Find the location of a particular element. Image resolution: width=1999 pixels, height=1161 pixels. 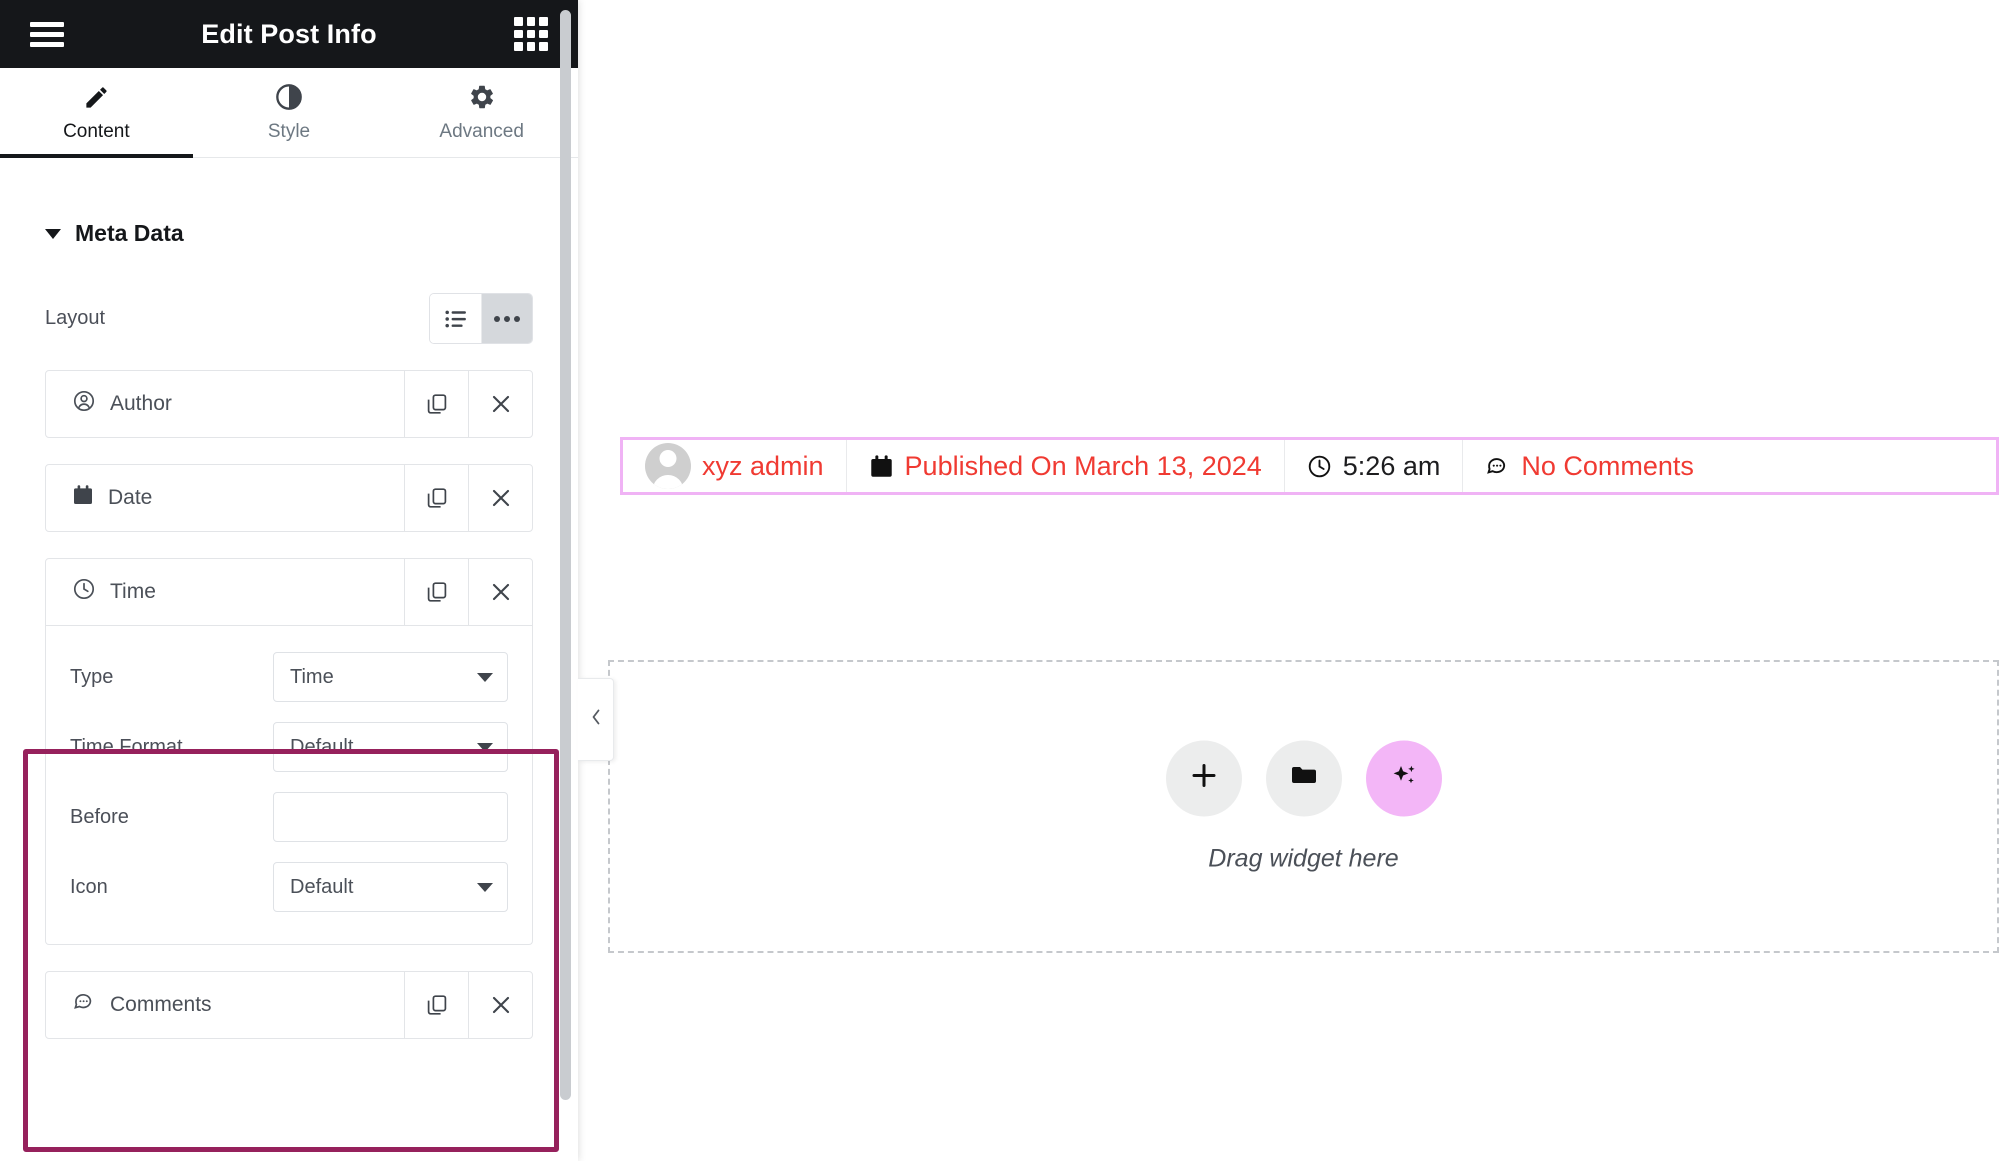

dropzone-buttons is located at coordinates (1303, 778).